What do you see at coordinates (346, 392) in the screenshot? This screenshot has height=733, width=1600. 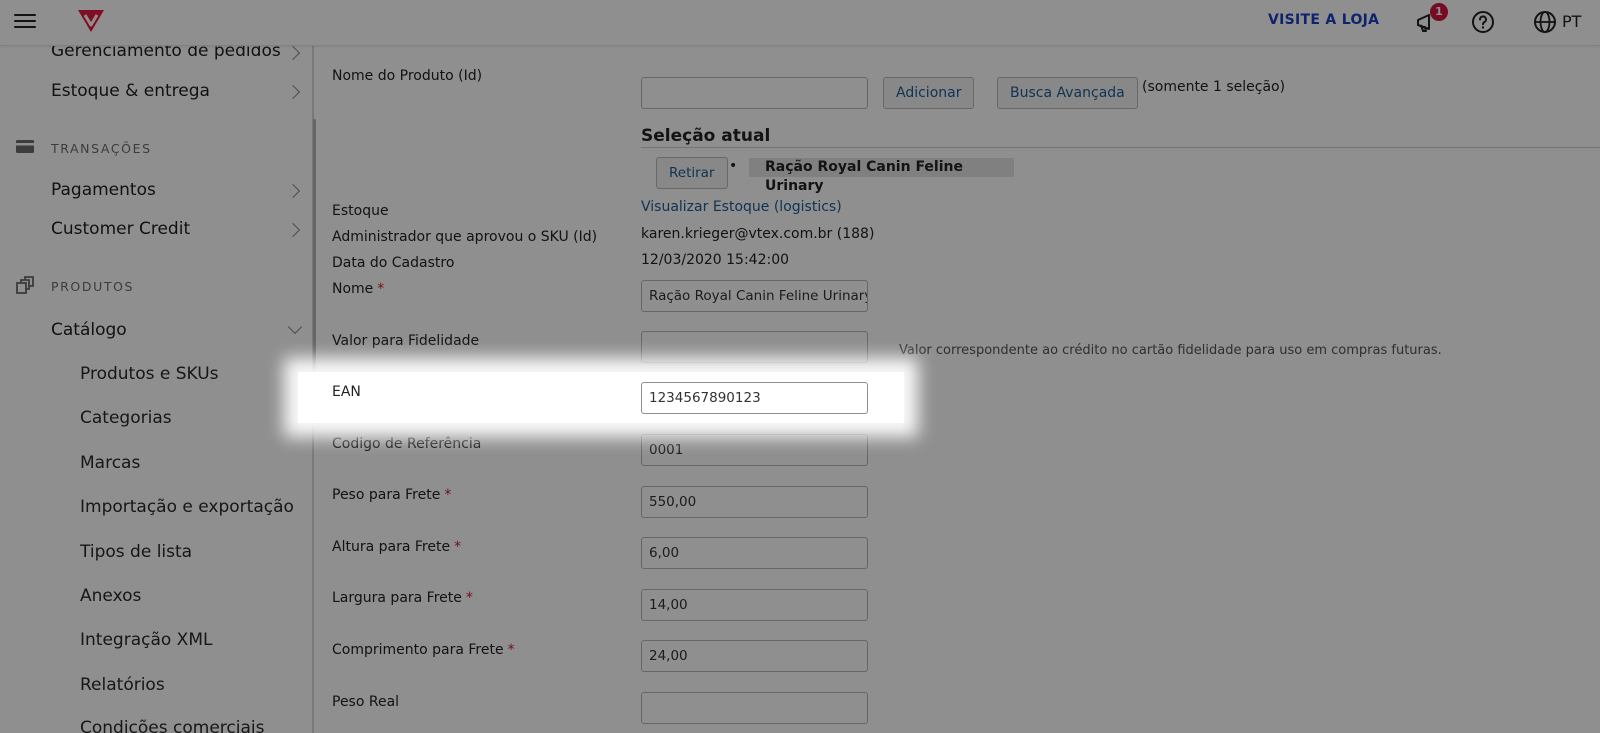 I see `ean-label: EAN` at bounding box center [346, 392].